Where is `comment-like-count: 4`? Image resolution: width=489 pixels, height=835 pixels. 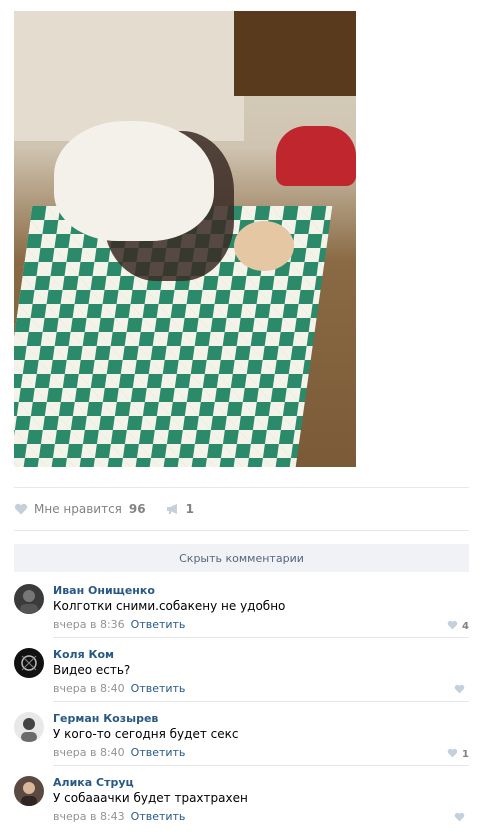 comment-like-count: 4 is located at coordinates (465, 626).